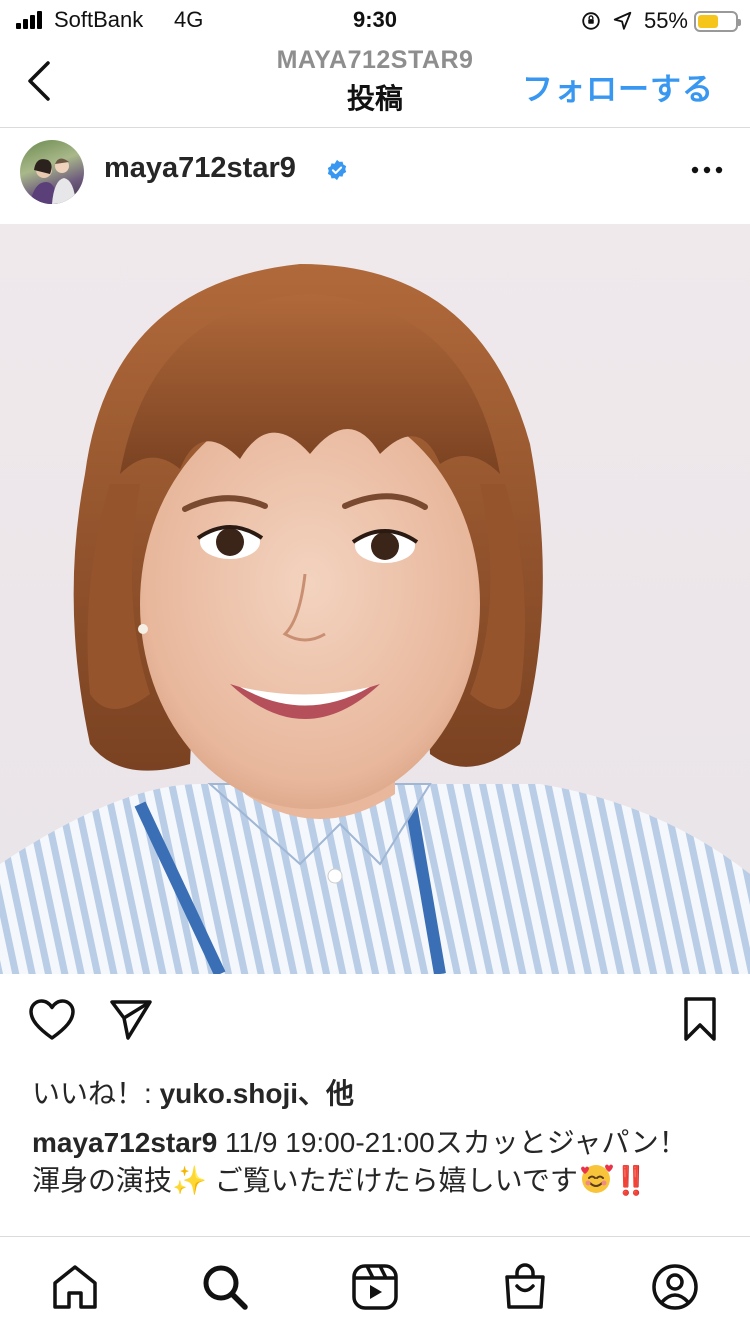  I want to click on nav-header: MAYA712STAR9 投稿 フォローする, so click(375, 85).